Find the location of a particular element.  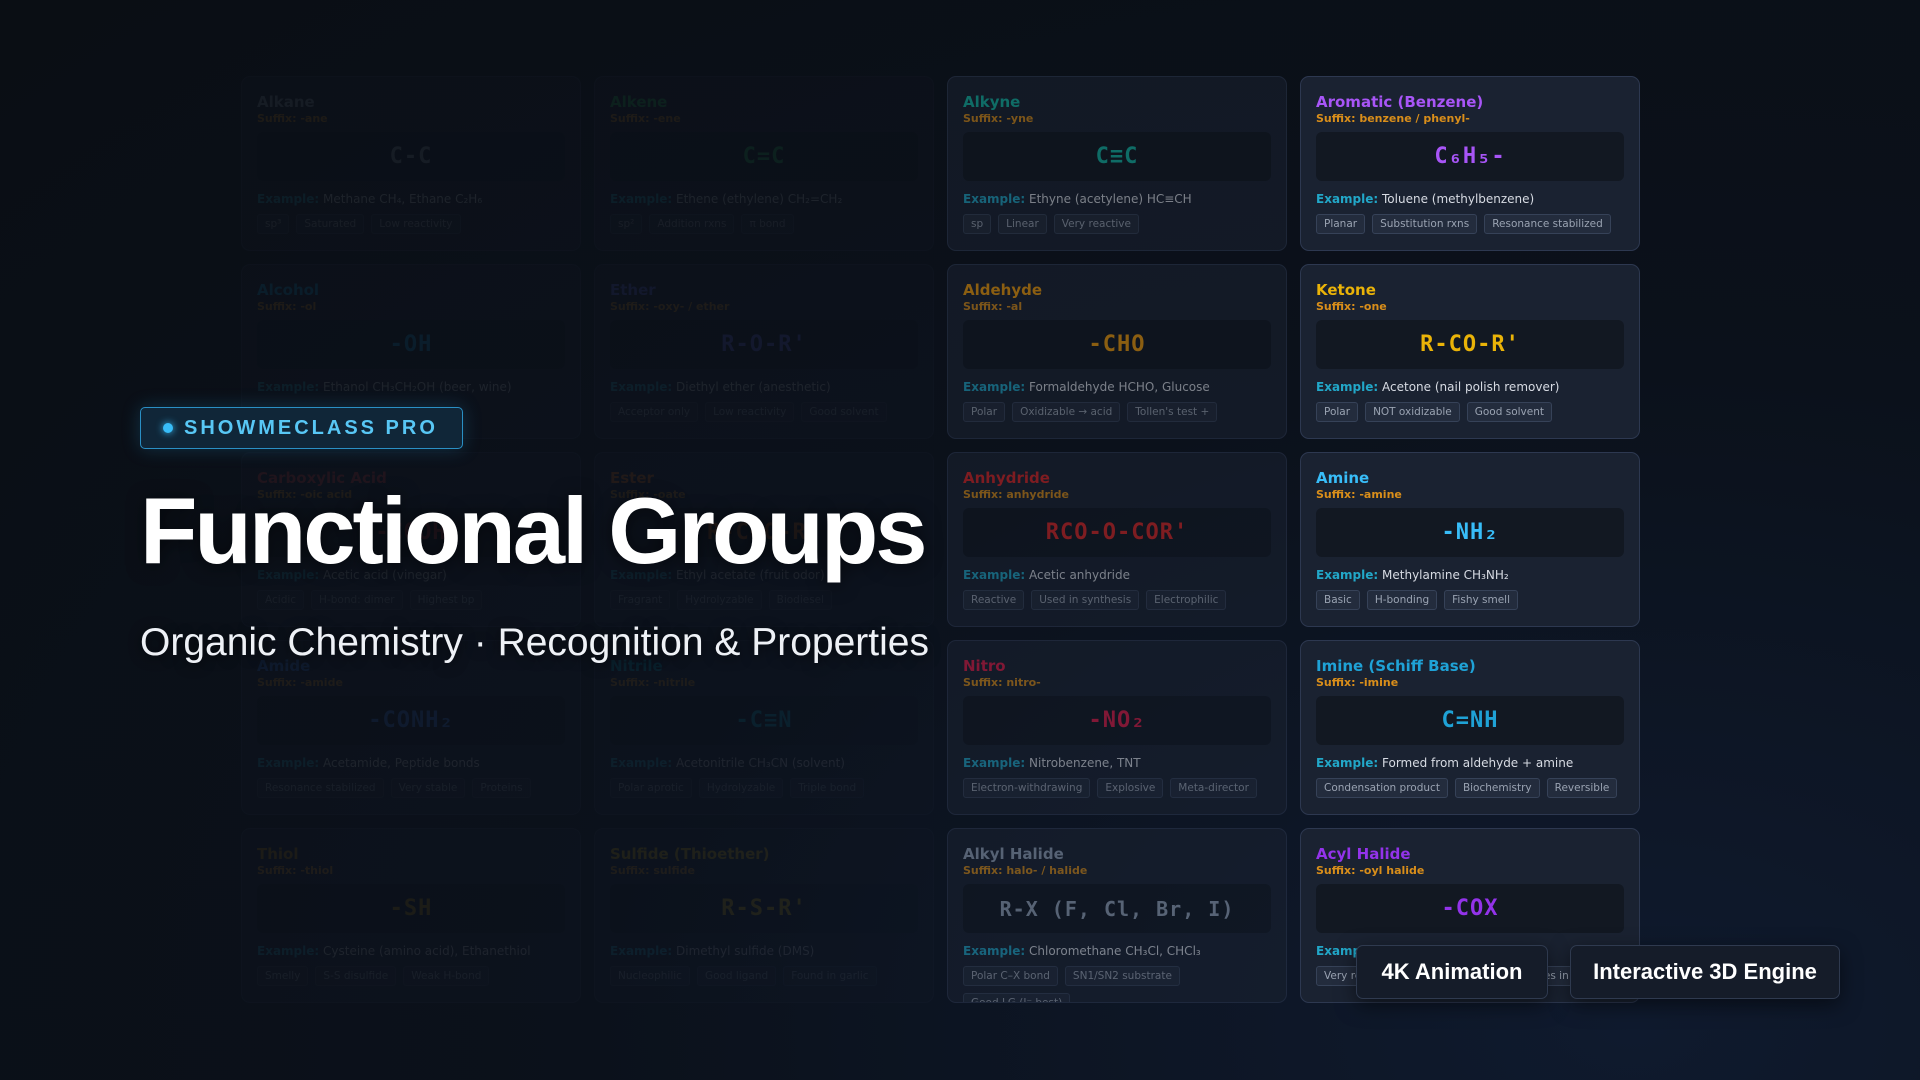

property-tag: H-bonding is located at coordinates (1402, 600).